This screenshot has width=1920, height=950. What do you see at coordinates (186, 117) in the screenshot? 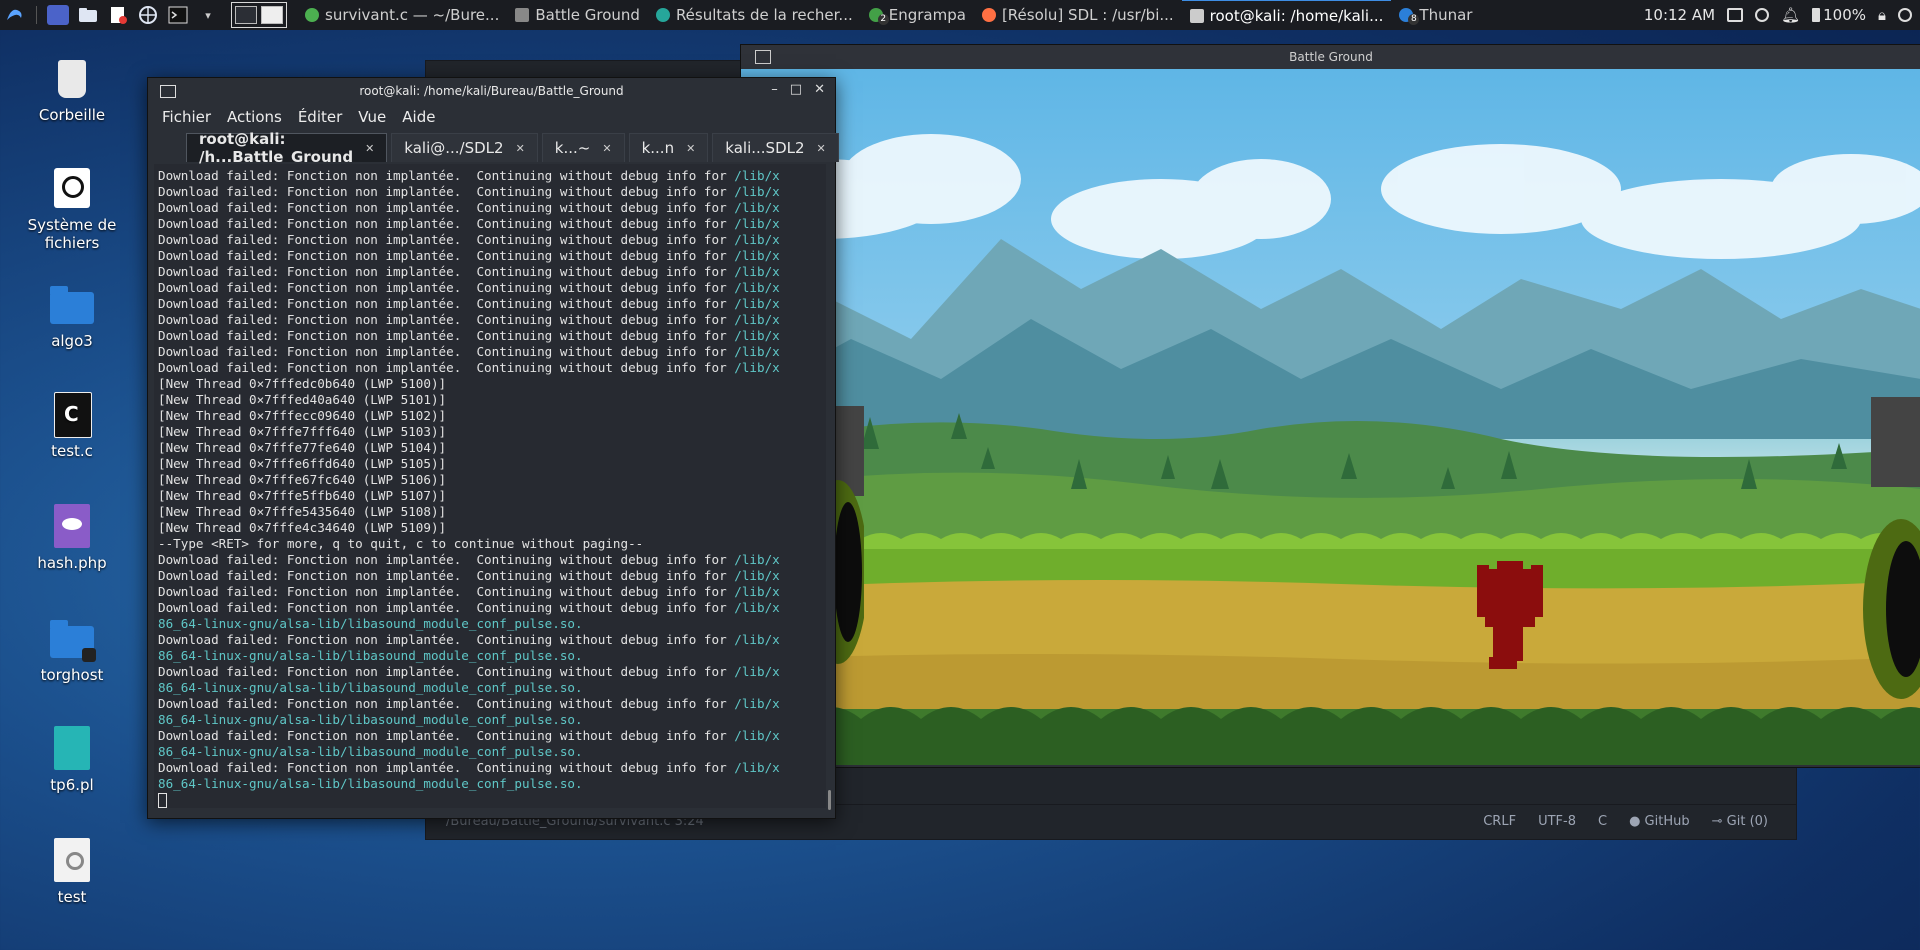
I see `menu-item: Fichier` at bounding box center [186, 117].